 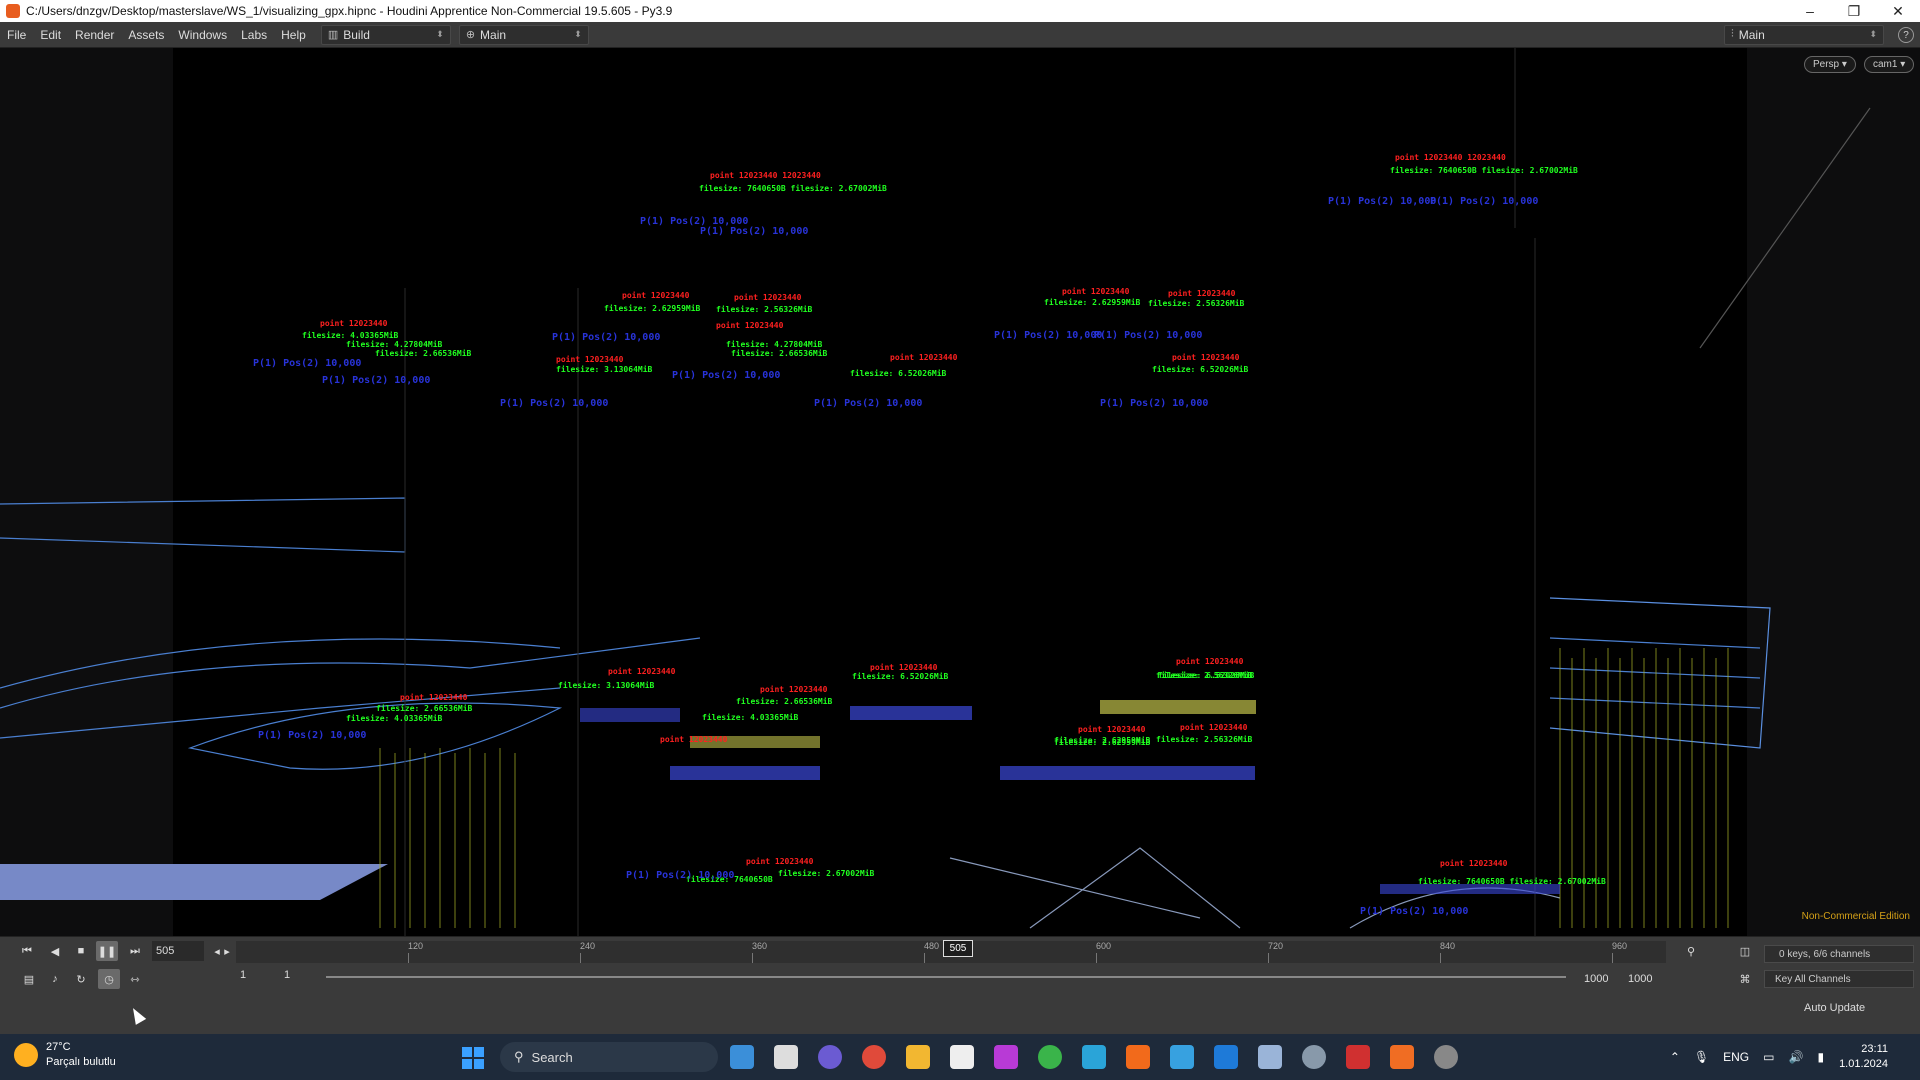 What do you see at coordinates (50, 35) in the screenshot?
I see `menu-edit: Edit` at bounding box center [50, 35].